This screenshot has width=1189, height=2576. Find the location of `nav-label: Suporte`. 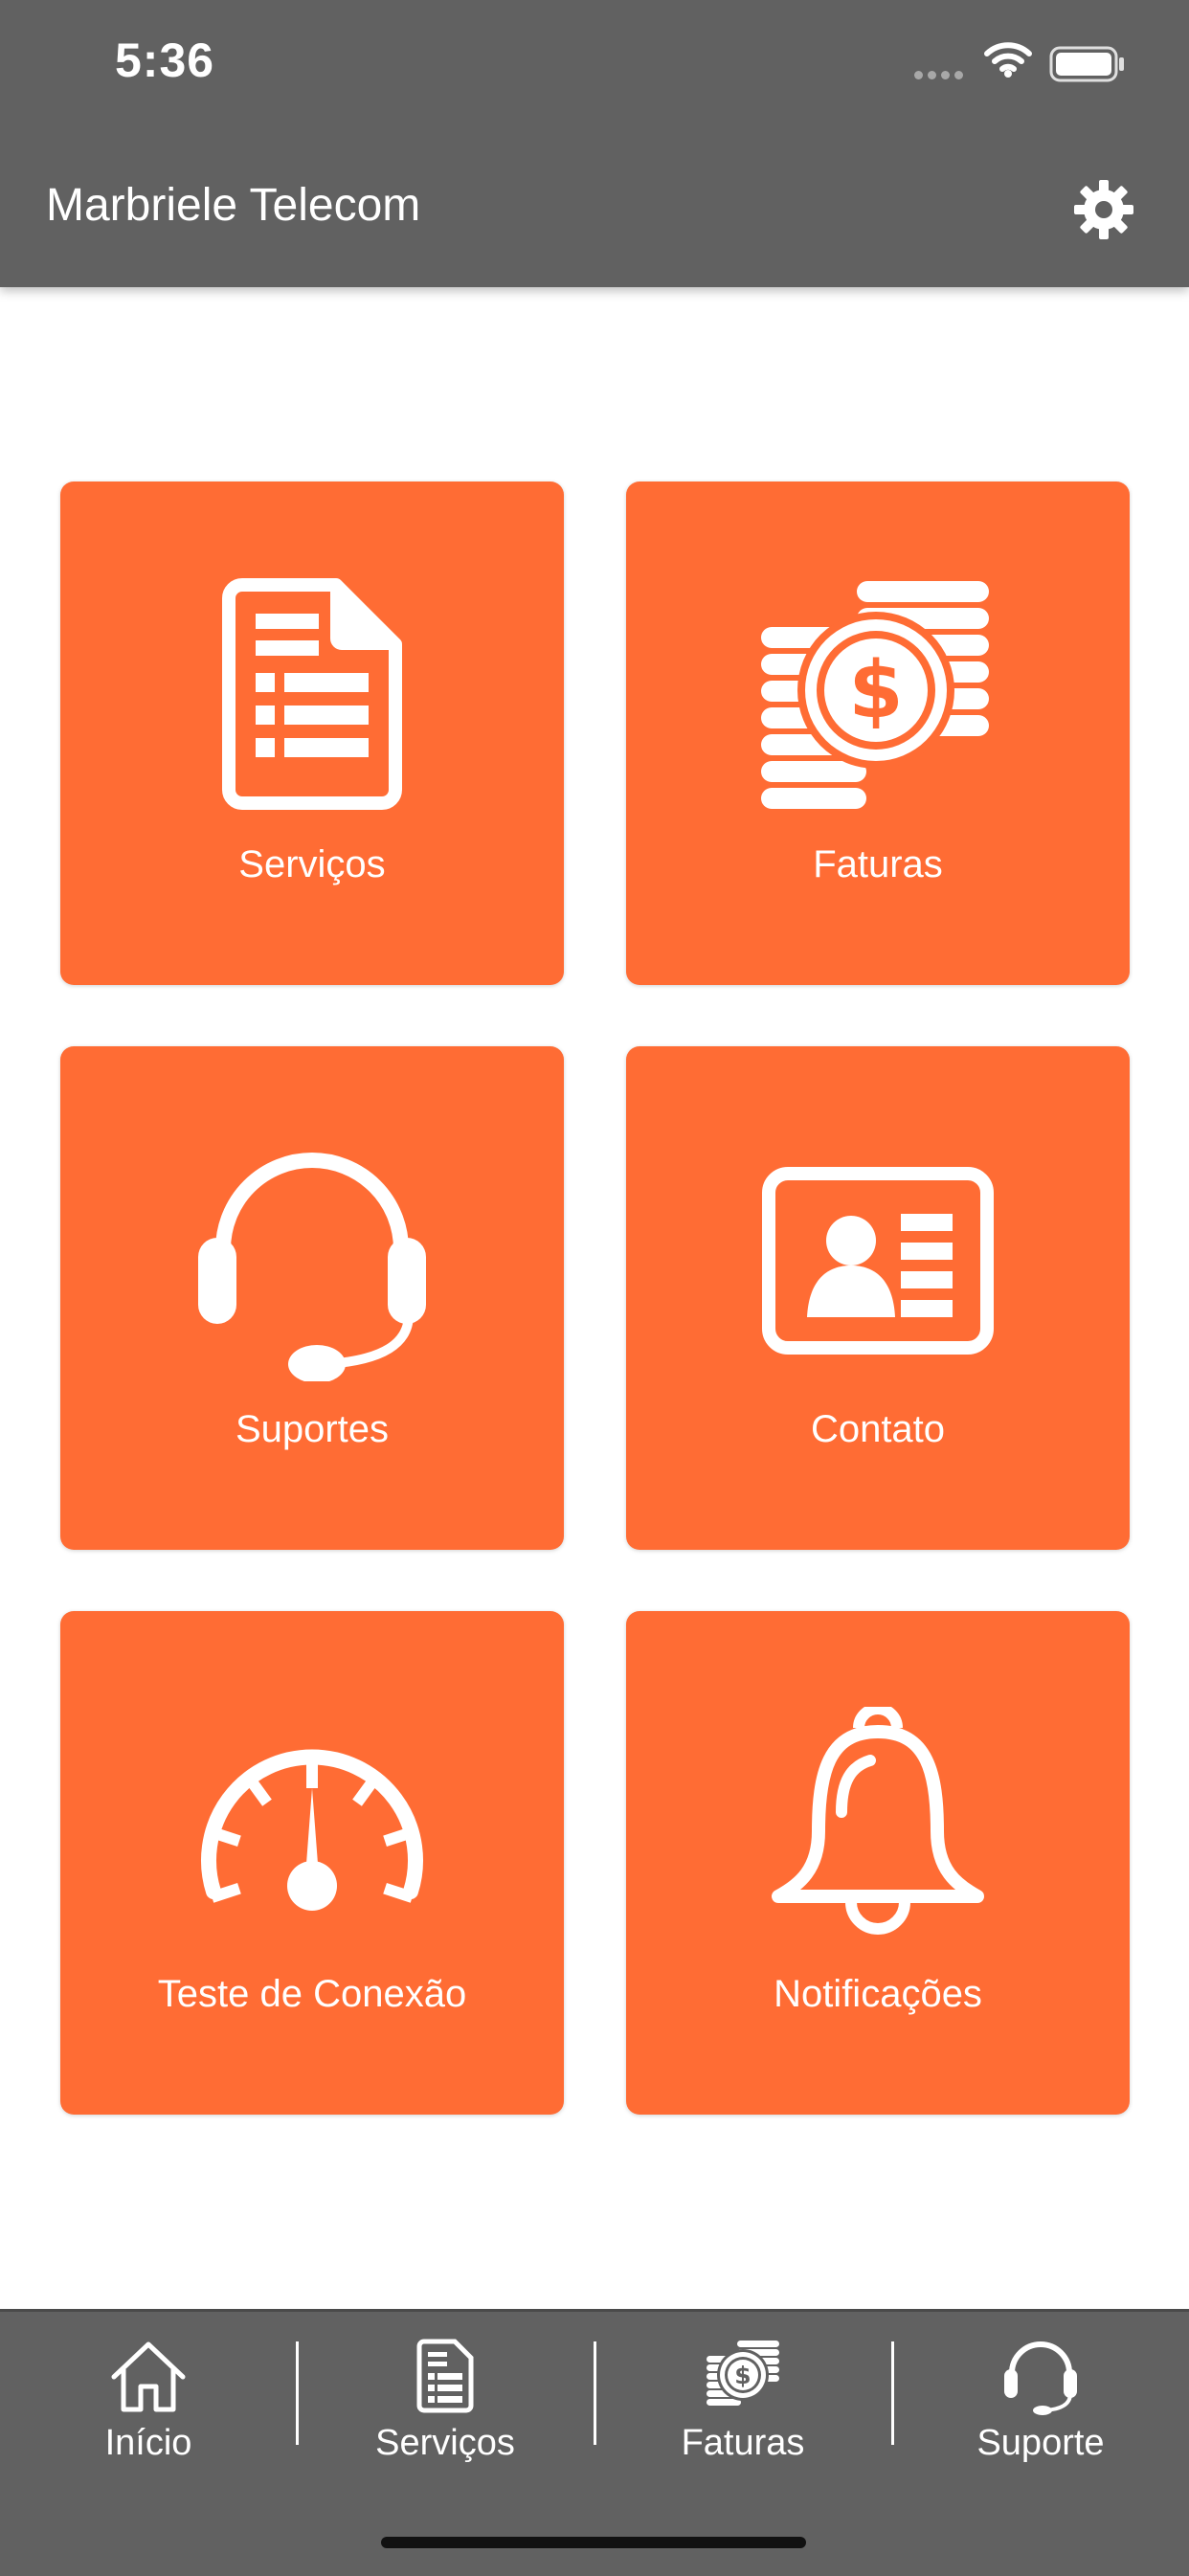

nav-label: Suporte is located at coordinates (1040, 2443).